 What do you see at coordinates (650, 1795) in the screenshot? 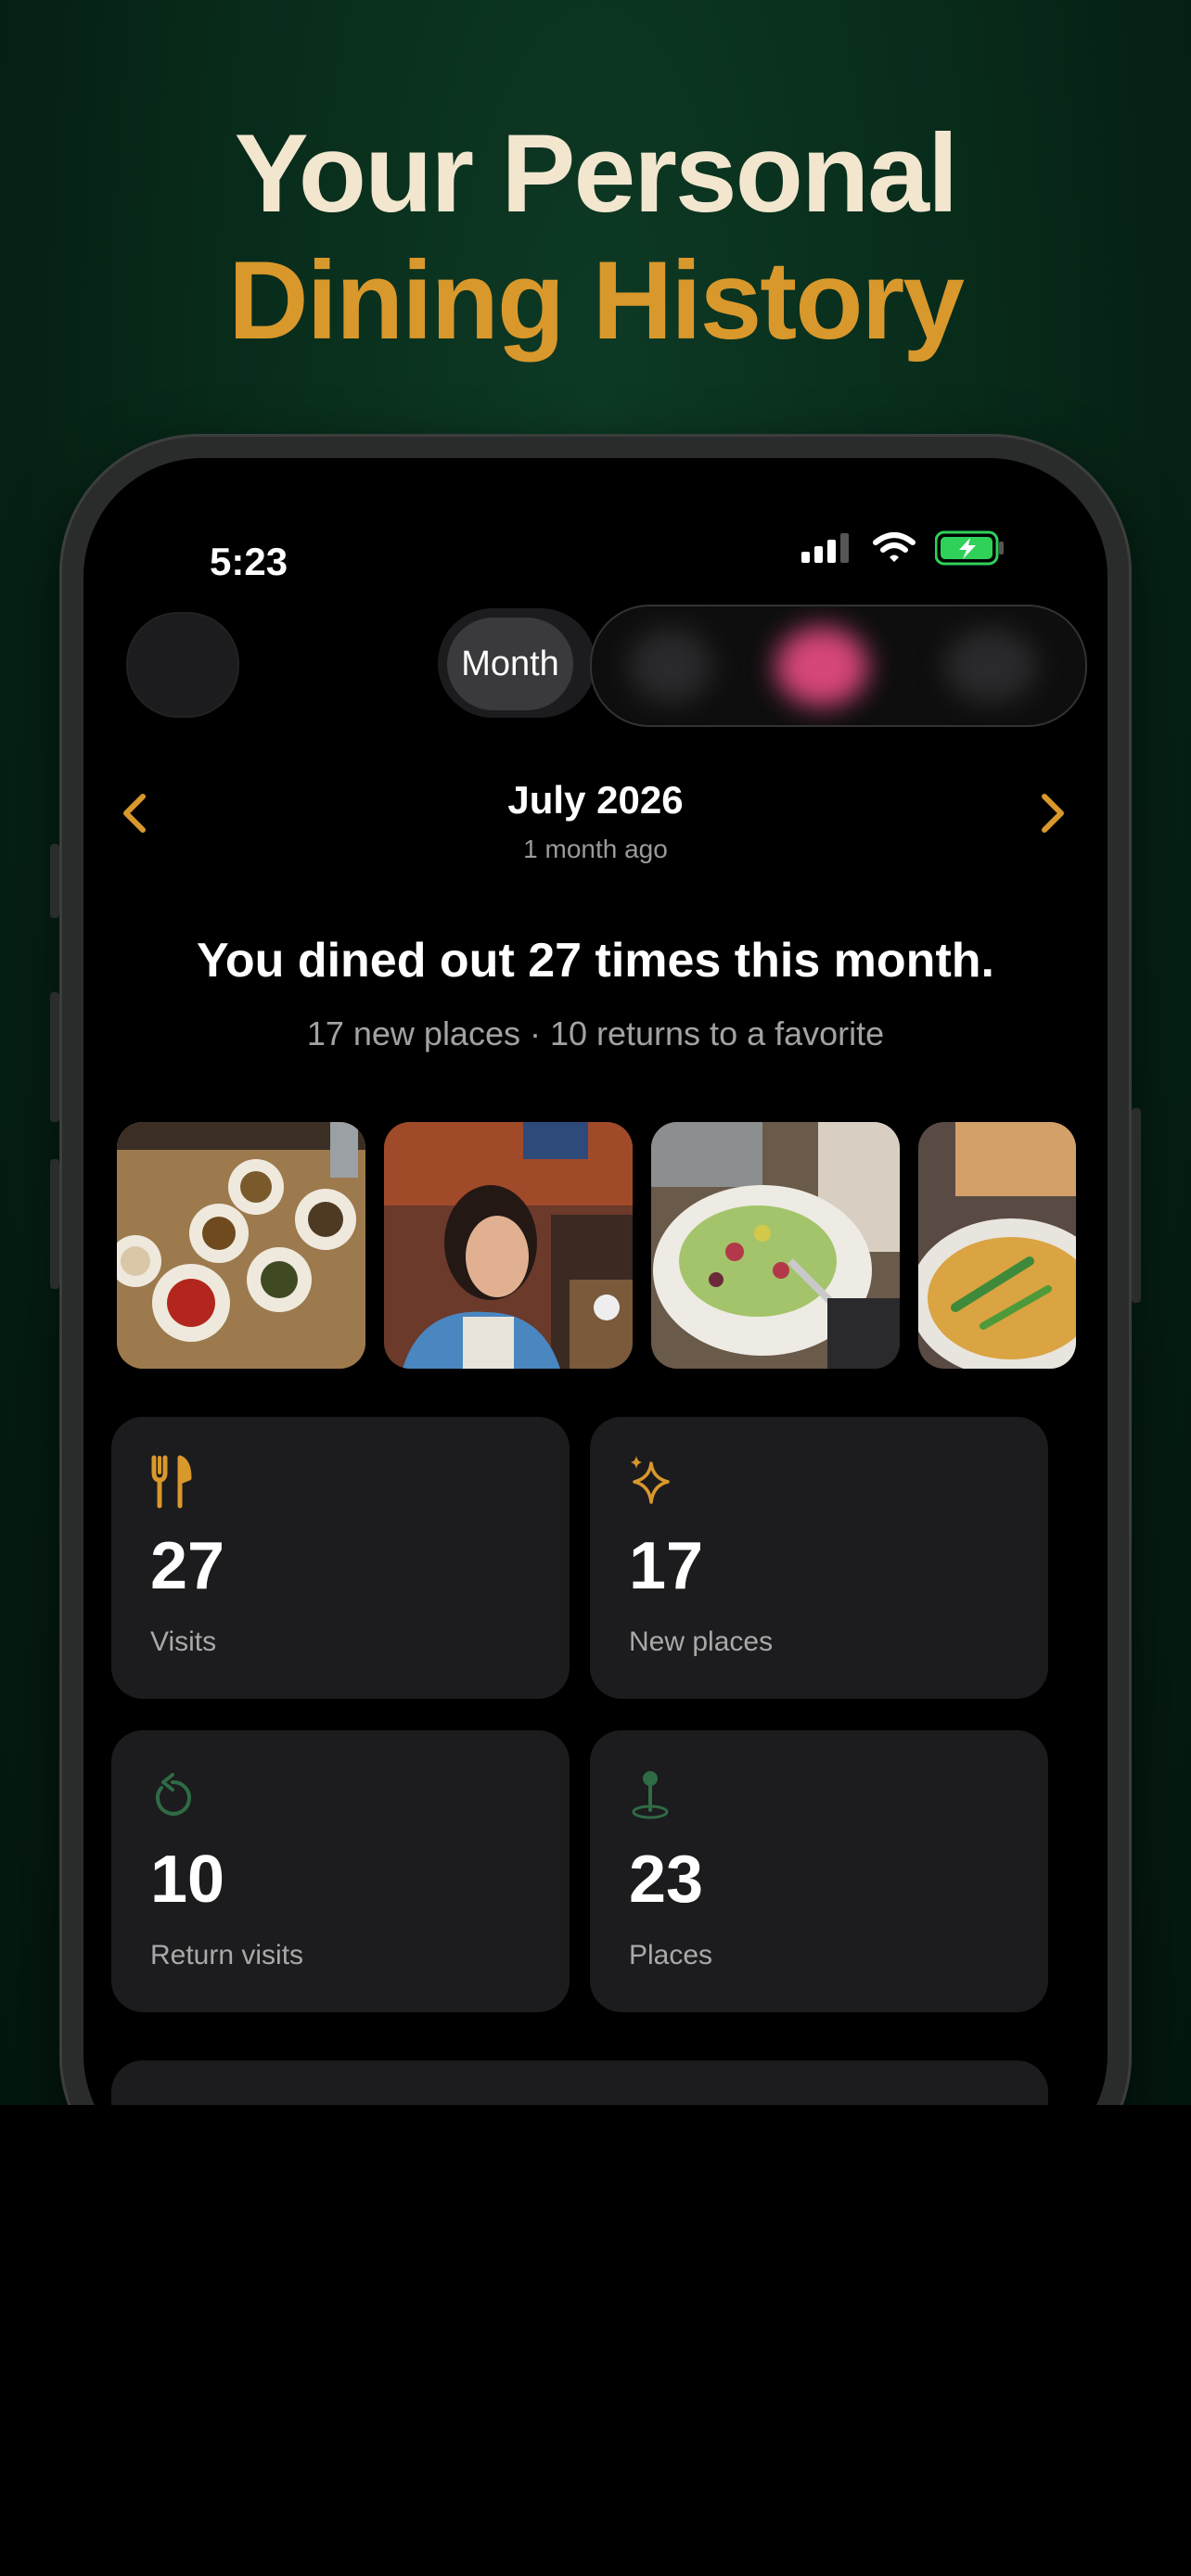
I see `map-pin-icon` at bounding box center [650, 1795].